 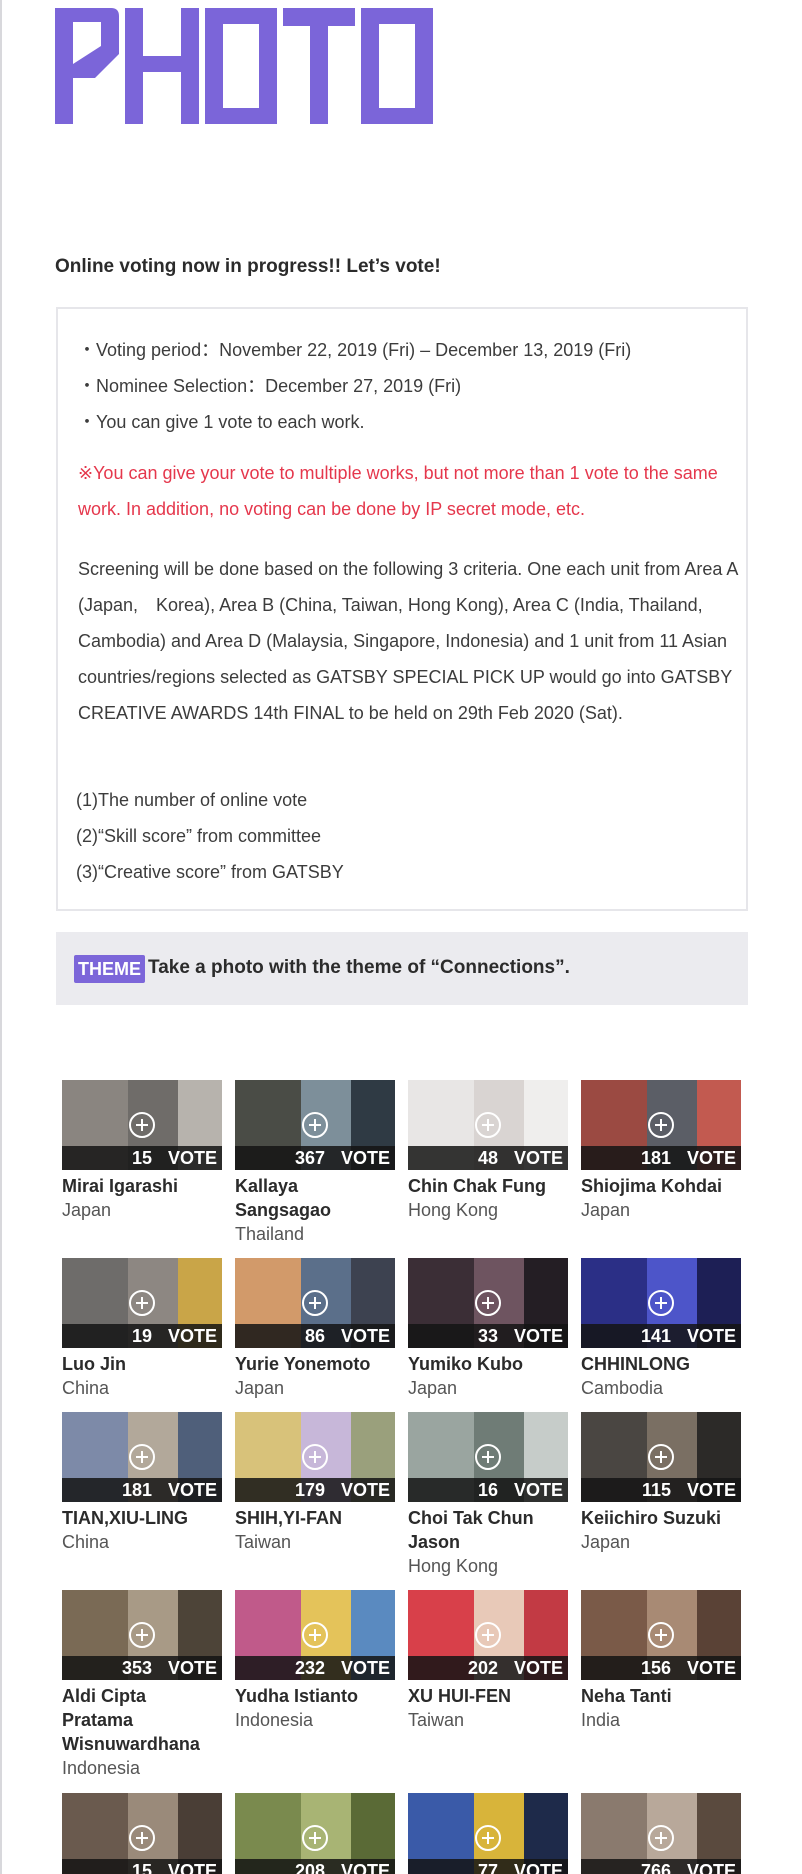 I want to click on criteria-item: (3)“Creative score” from GATSBY, so click(x=210, y=872).